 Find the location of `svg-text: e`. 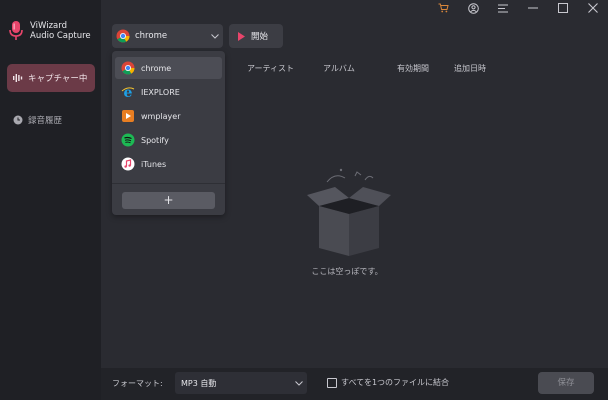

svg-text: e is located at coordinates (128, 92).